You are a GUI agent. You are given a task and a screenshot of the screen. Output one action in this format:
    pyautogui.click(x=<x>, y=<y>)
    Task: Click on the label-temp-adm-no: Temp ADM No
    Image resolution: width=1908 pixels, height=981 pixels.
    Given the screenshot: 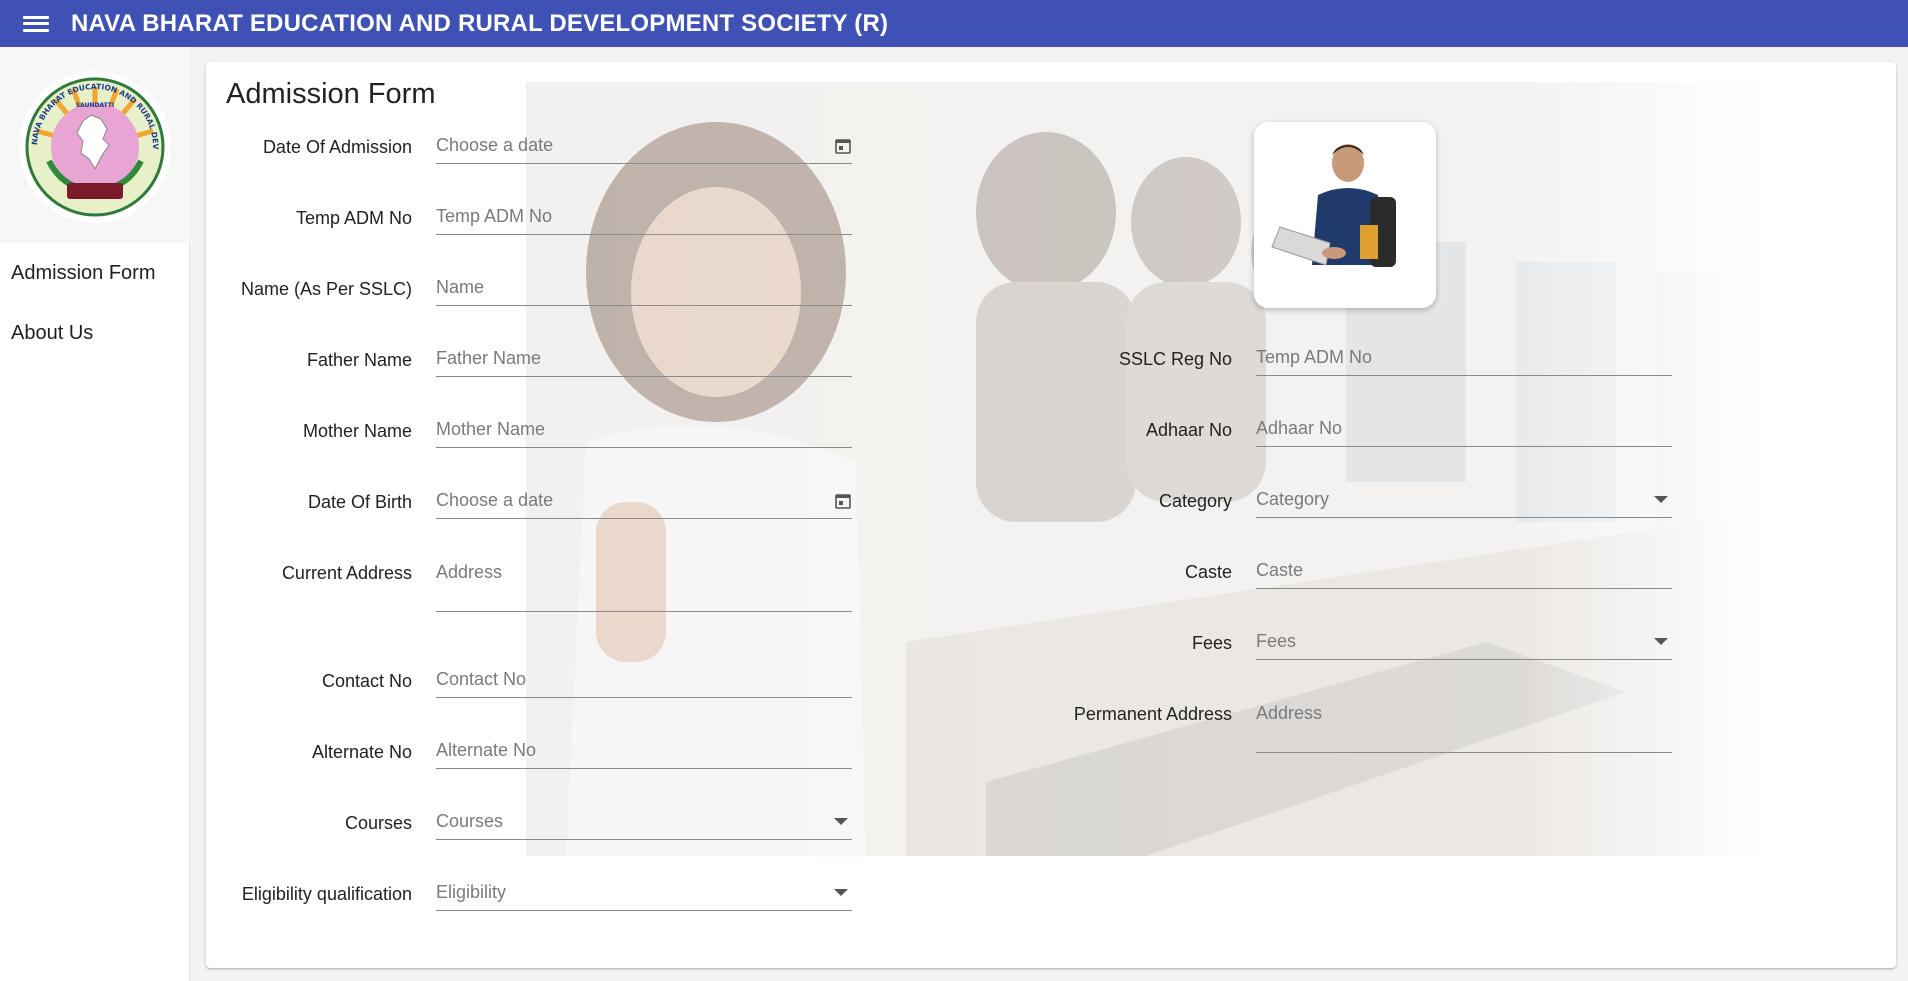 What is the action you would take?
    pyautogui.click(x=353, y=218)
    